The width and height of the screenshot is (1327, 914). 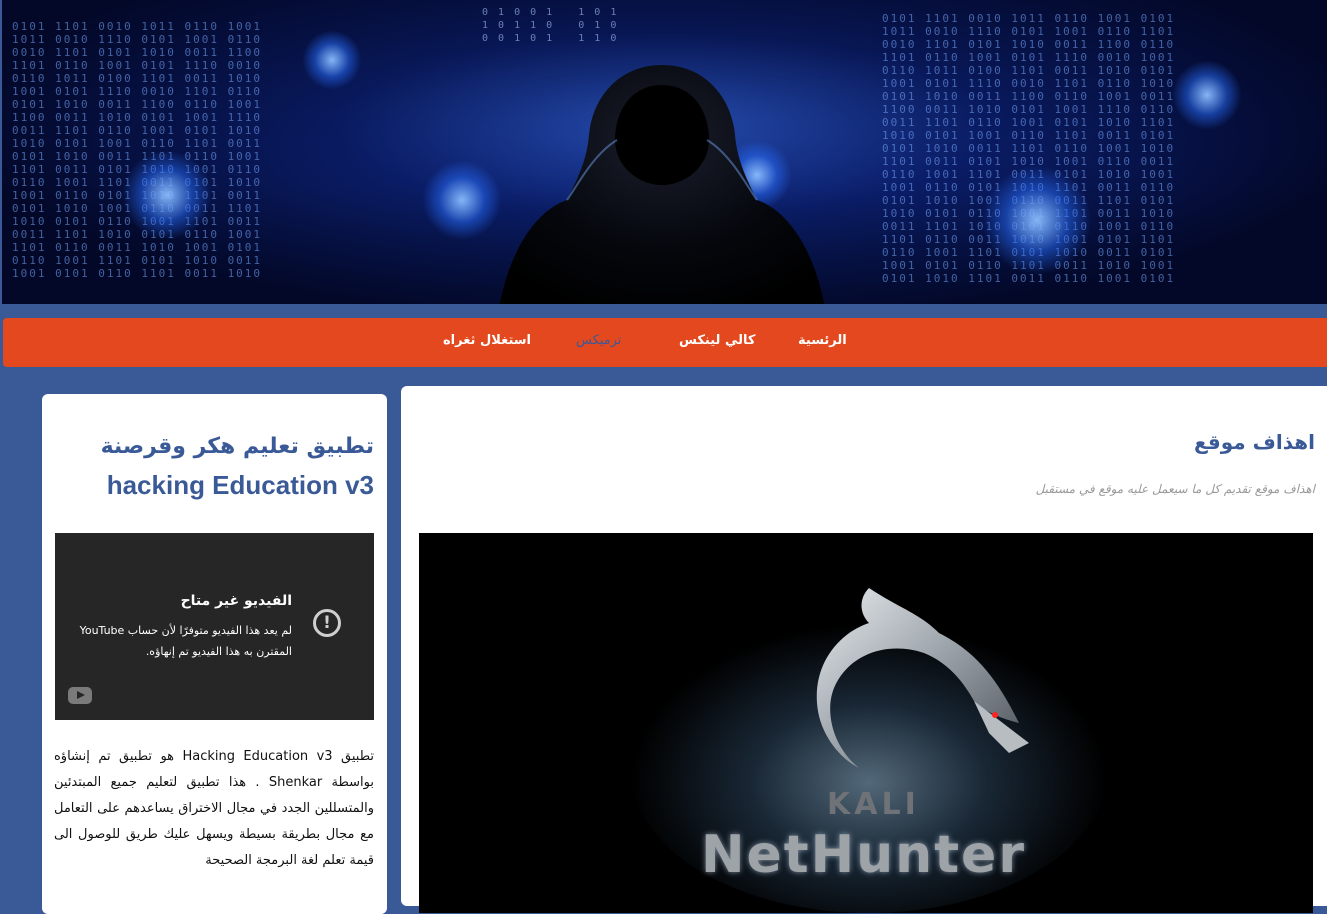 I want to click on youtube-logo-icon, so click(x=80, y=695).